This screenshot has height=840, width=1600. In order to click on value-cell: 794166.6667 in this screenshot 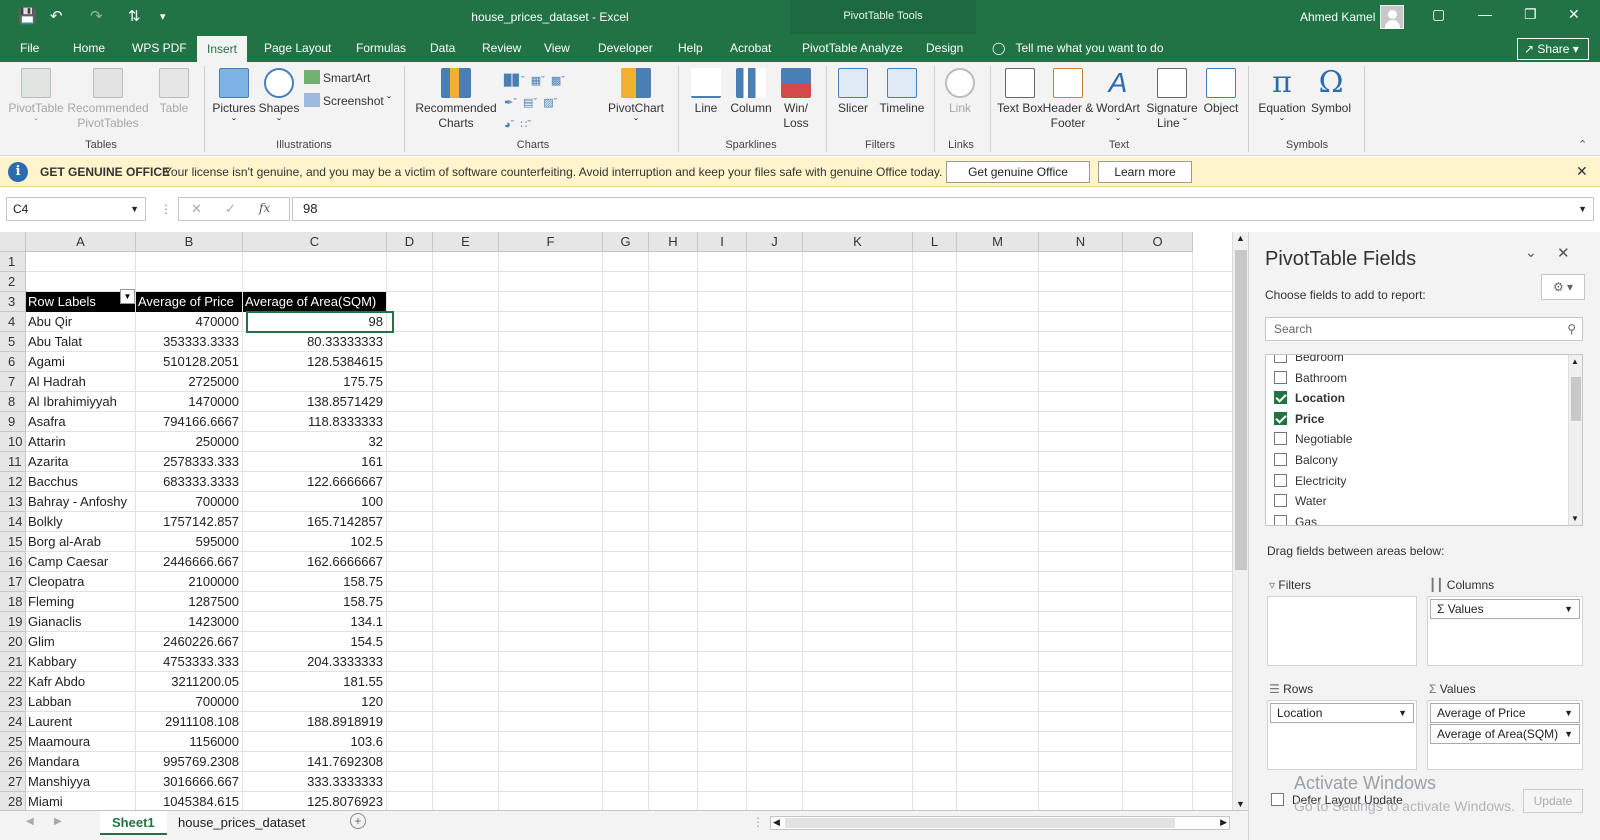, I will do `click(189, 422)`.